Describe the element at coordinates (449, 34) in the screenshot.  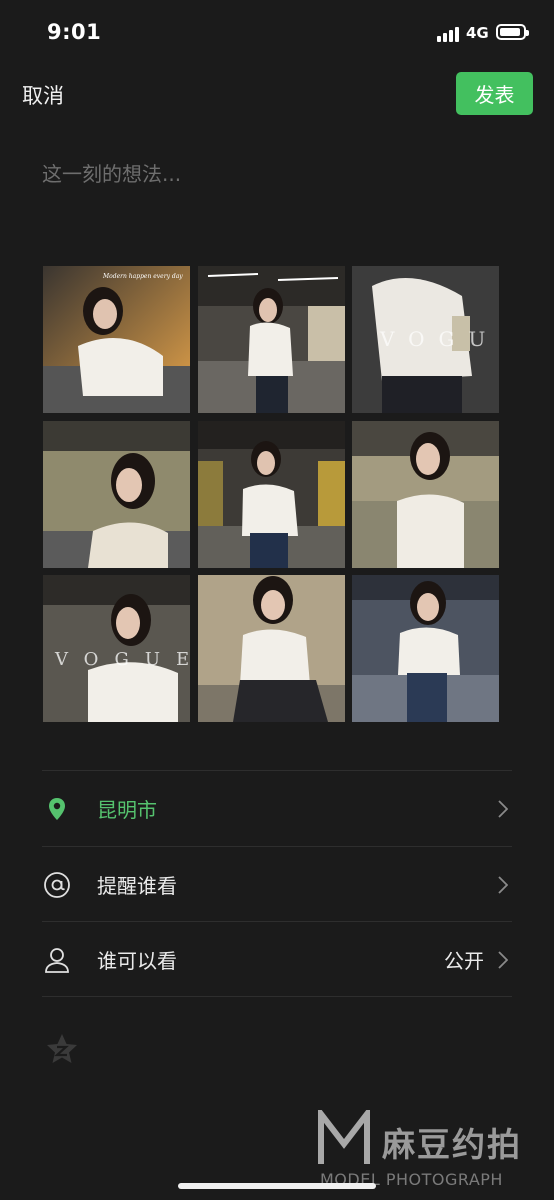
I see `signal-icon` at that location.